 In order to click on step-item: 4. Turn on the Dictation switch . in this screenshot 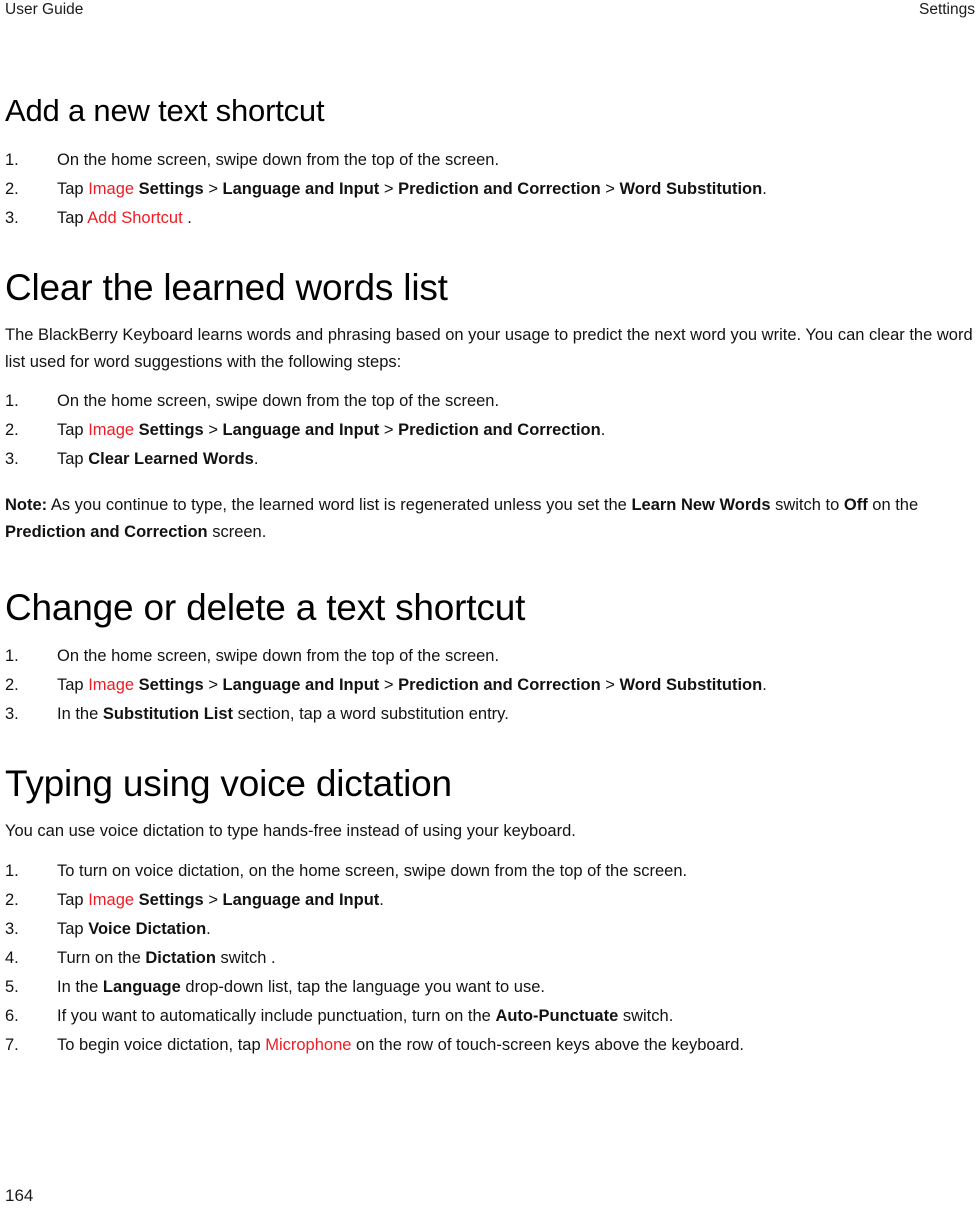, I will do `click(490, 958)`.